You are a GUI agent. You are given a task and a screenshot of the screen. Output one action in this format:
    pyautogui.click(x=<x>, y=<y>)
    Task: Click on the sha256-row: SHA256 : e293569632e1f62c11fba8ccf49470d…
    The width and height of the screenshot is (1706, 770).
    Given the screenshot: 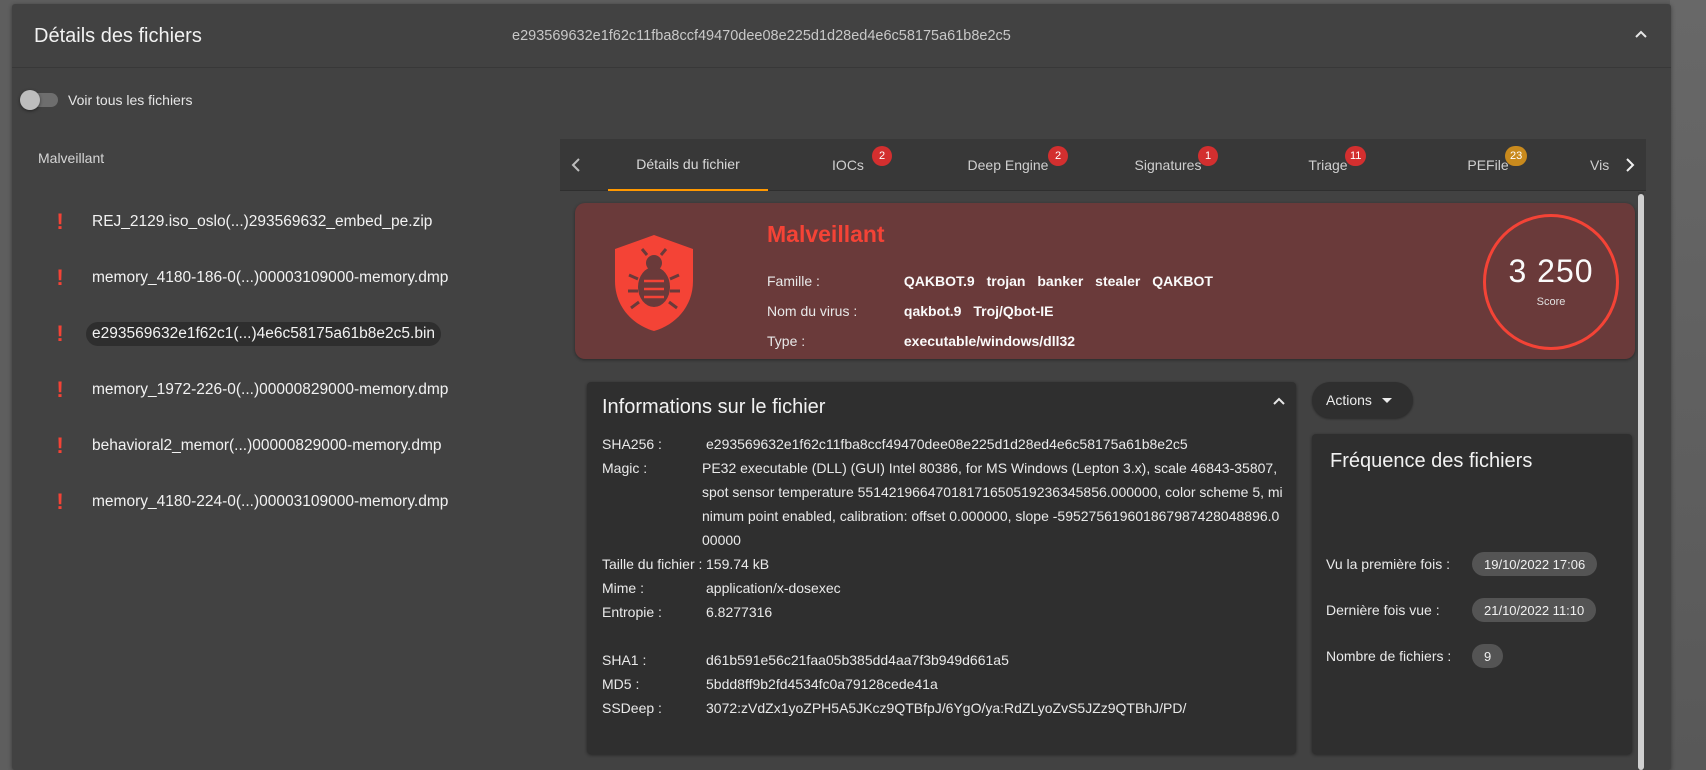 What is the action you would take?
    pyautogui.click(x=943, y=444)
    